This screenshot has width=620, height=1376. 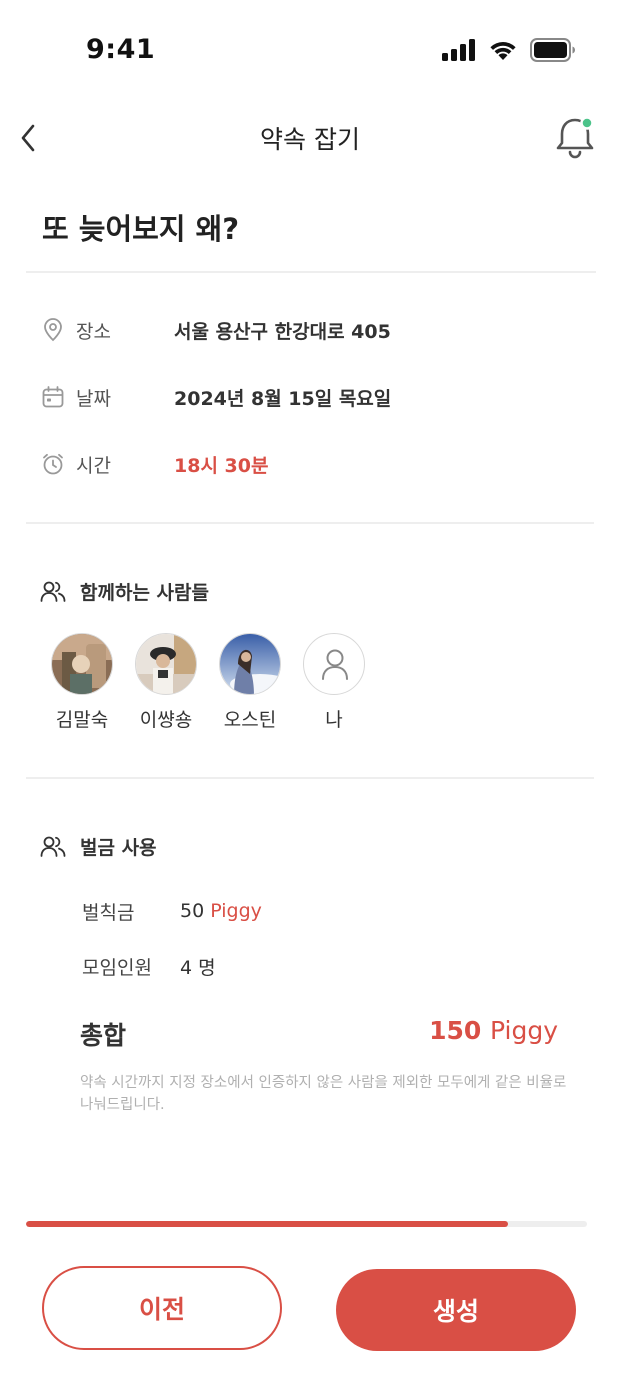 I want to click on penalty-label: 벌칙금, so click(x=108, y=912).